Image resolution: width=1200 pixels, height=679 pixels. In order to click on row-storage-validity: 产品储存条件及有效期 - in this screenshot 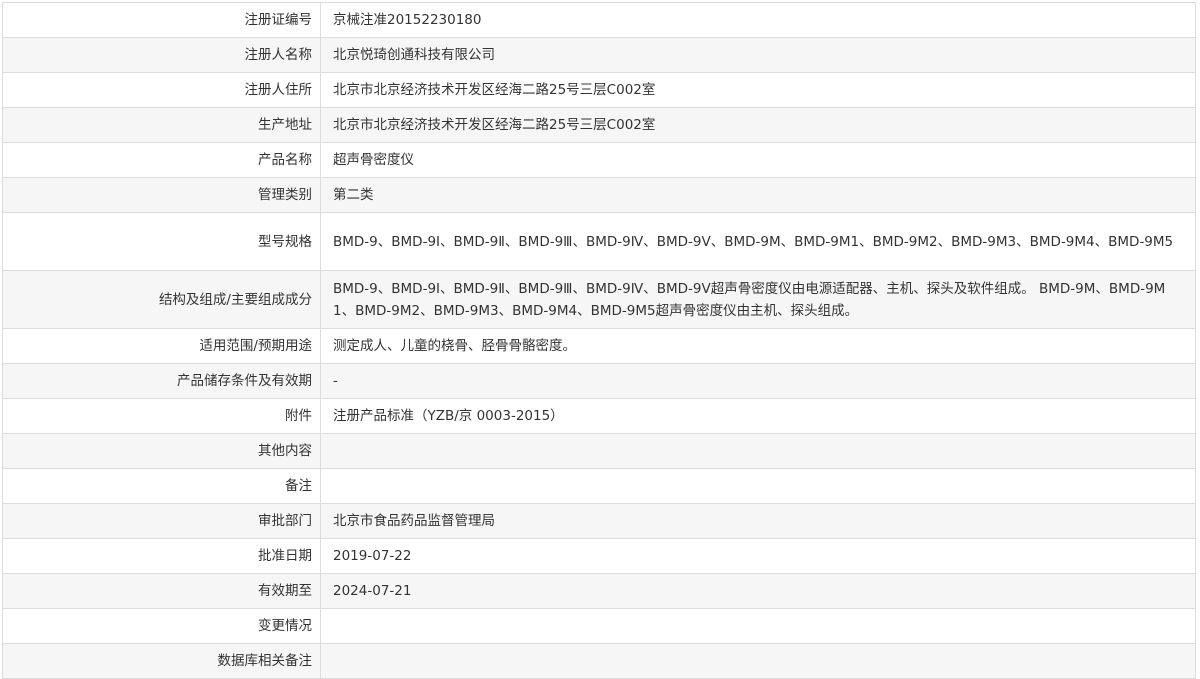, I will do `click(599, 381)`.